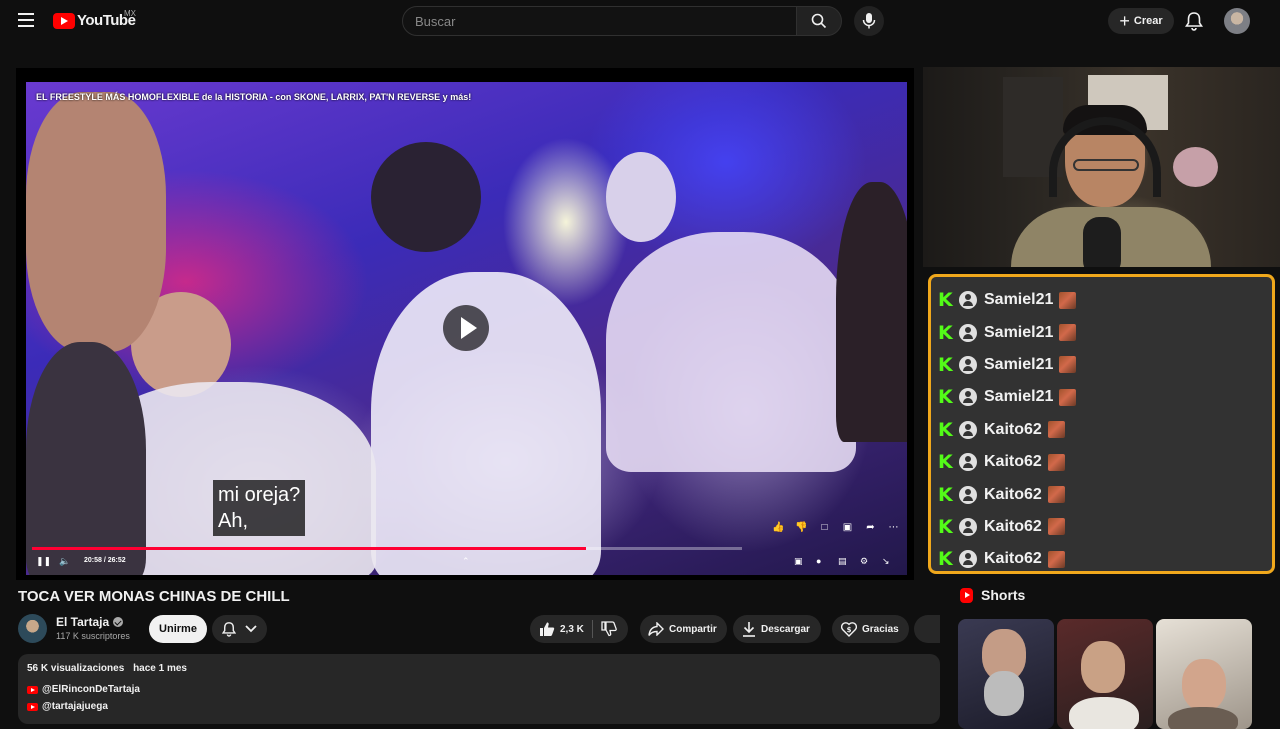 This screenshot has height=729, width=1280. I want to click on verified-icon, so click(118, 622).